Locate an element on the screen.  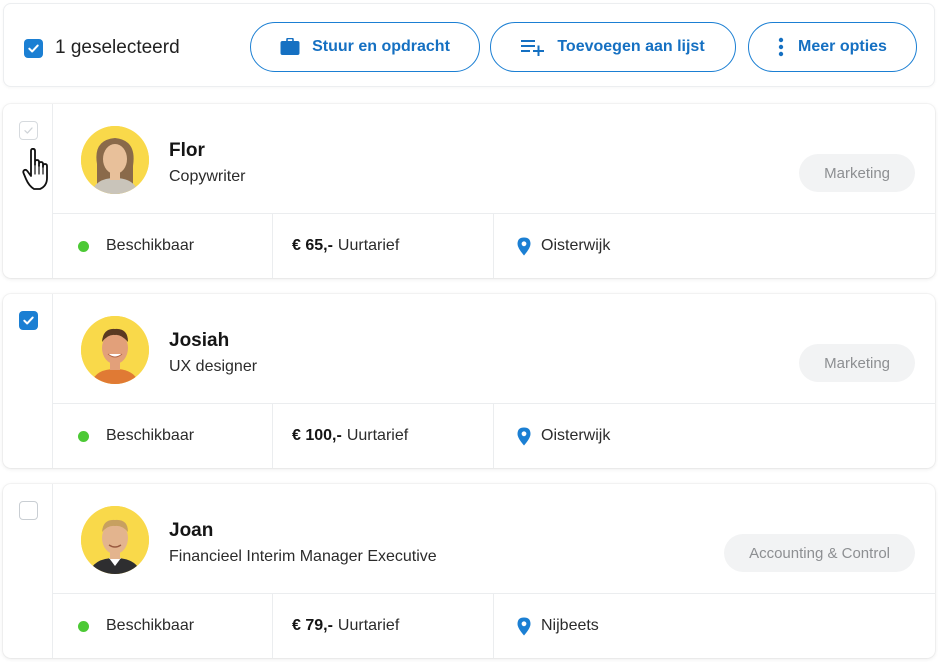
playlist-add-icon is located at coordinates (533, 47).